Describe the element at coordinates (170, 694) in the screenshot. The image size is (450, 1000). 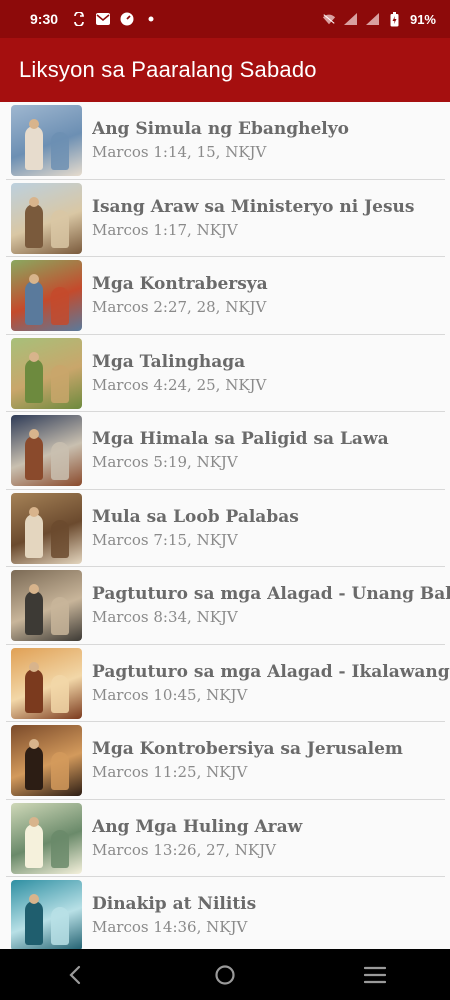
I see `lesson-reference: Marcos 10:45, NKJV` at that location.